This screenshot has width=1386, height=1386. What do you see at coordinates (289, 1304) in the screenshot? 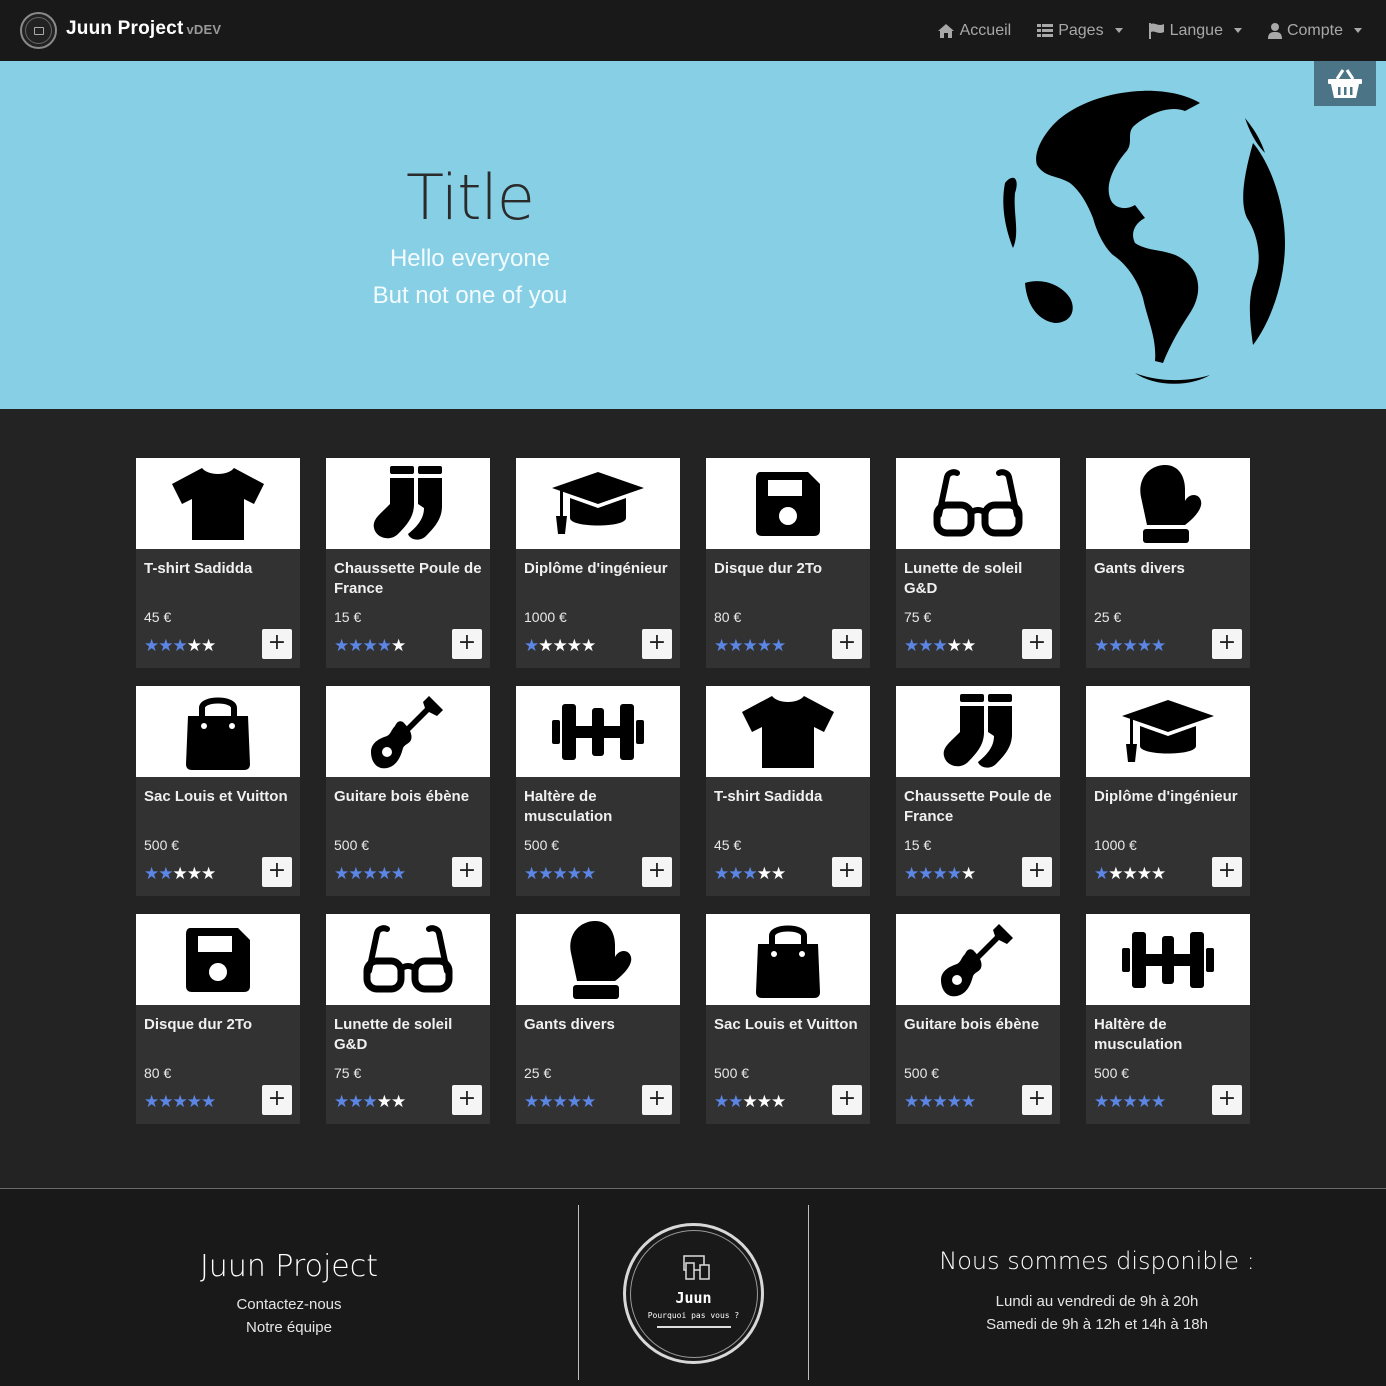
I see `contact-link: Contactez-nous` at bounding box center [289, 1304].